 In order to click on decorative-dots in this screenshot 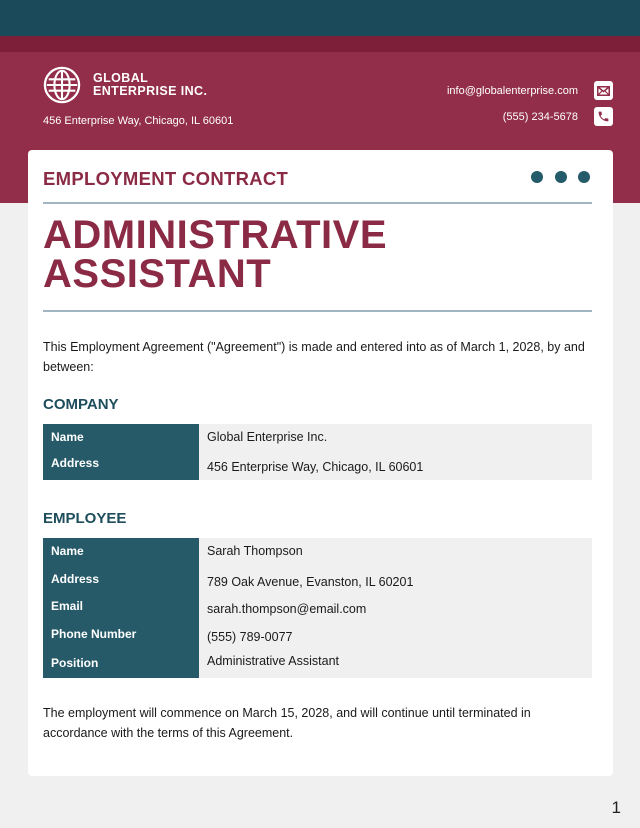, I will do `click(566, 177)`.